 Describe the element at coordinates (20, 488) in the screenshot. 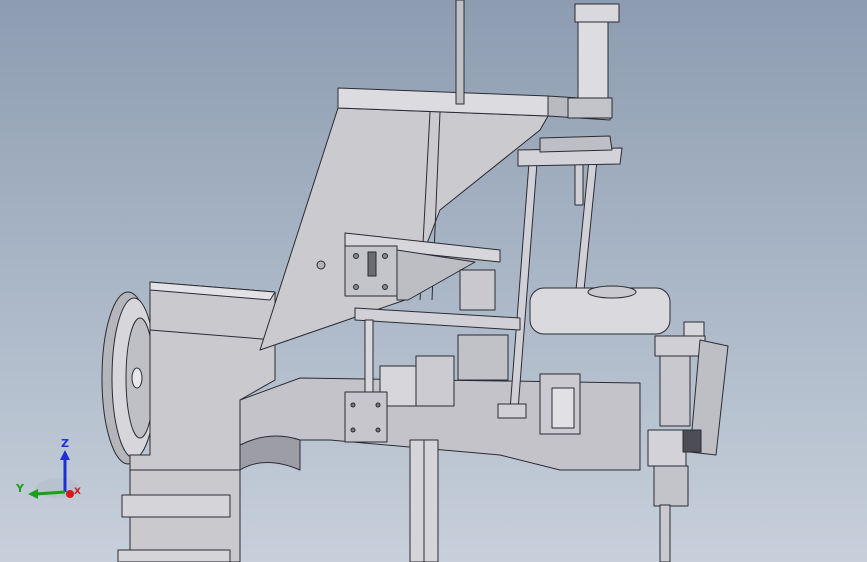

I see `axis-label-y: Y` at that location.